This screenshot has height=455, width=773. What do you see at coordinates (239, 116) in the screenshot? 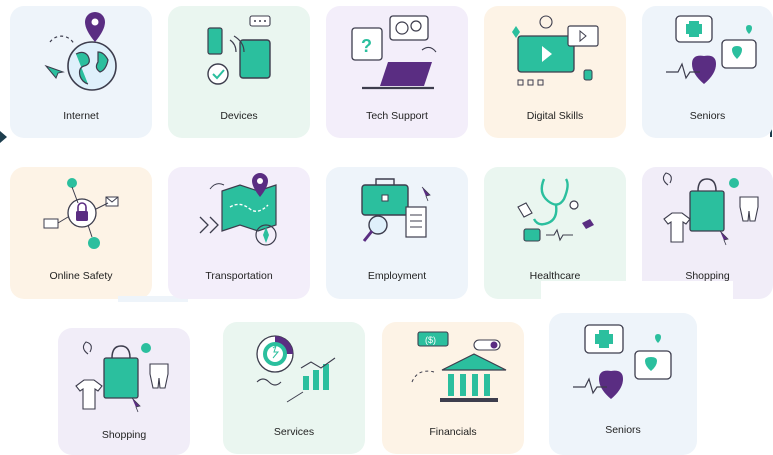
I see `tile-label: Devices` at bounding box center [239, 116].